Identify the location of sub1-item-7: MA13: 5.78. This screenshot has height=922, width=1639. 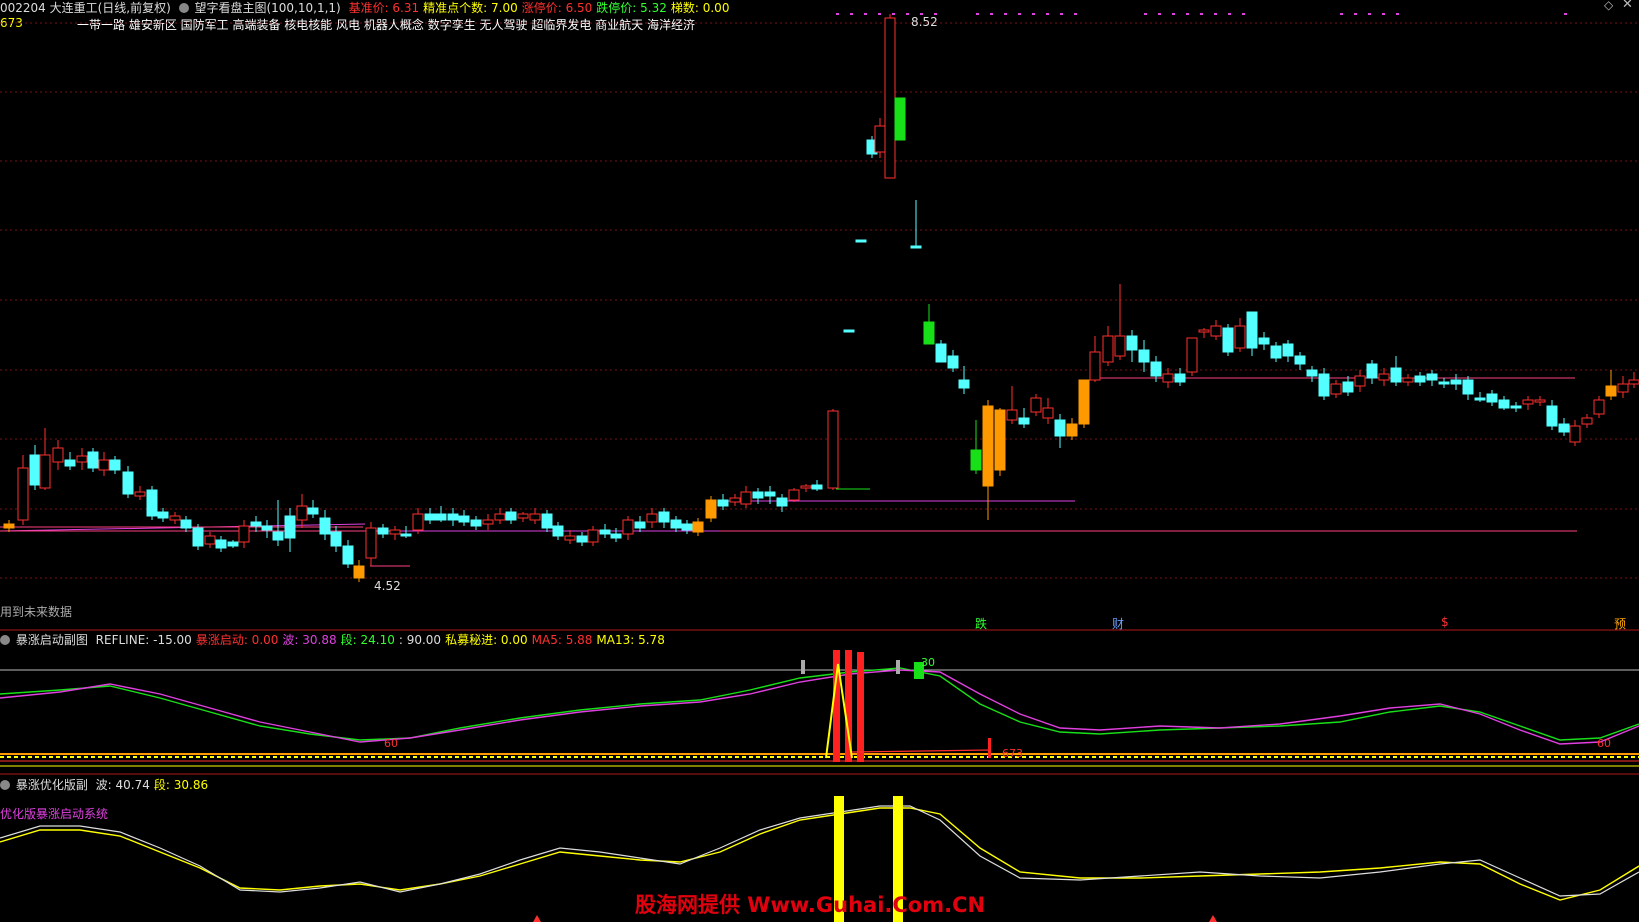
(630, 640).